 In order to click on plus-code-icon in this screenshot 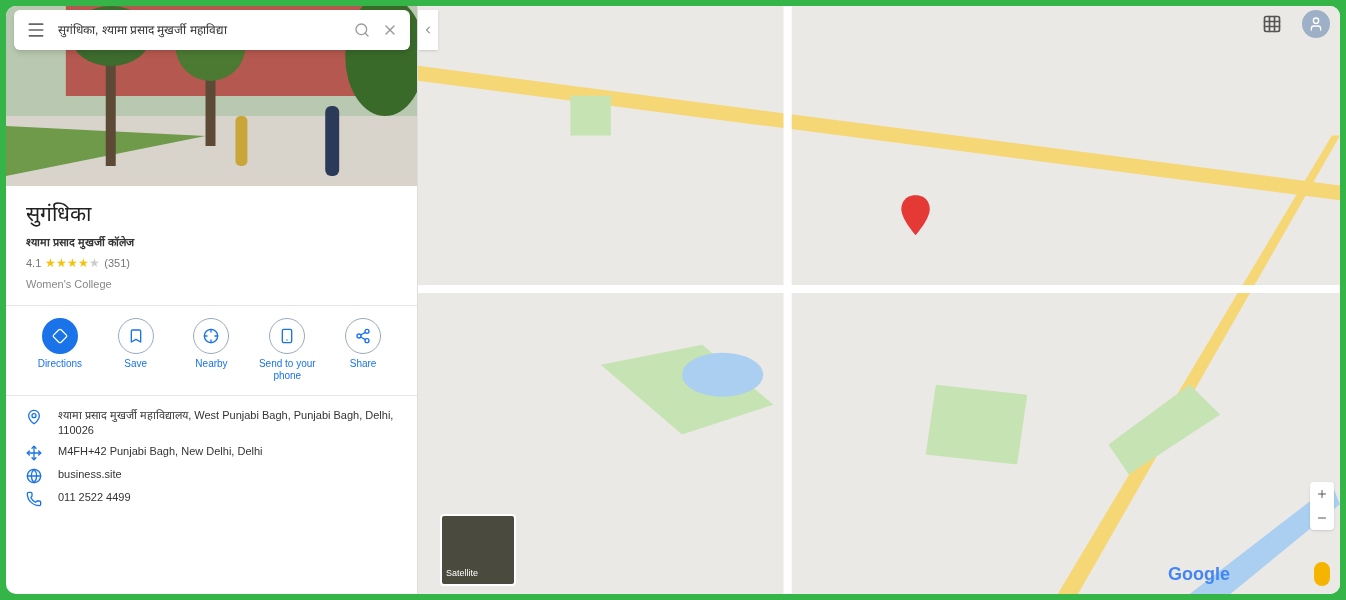, I will do `click(34, 452)`.